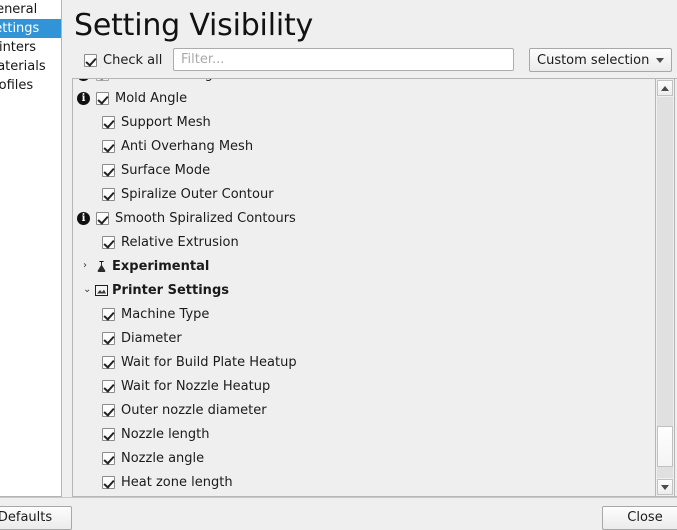 The width and height of the screenshot is (677, 530). Describe the element at coordinates (365, 458) in the screenshot. I see `setting-visibility-row: Nozzle angle` at that location.